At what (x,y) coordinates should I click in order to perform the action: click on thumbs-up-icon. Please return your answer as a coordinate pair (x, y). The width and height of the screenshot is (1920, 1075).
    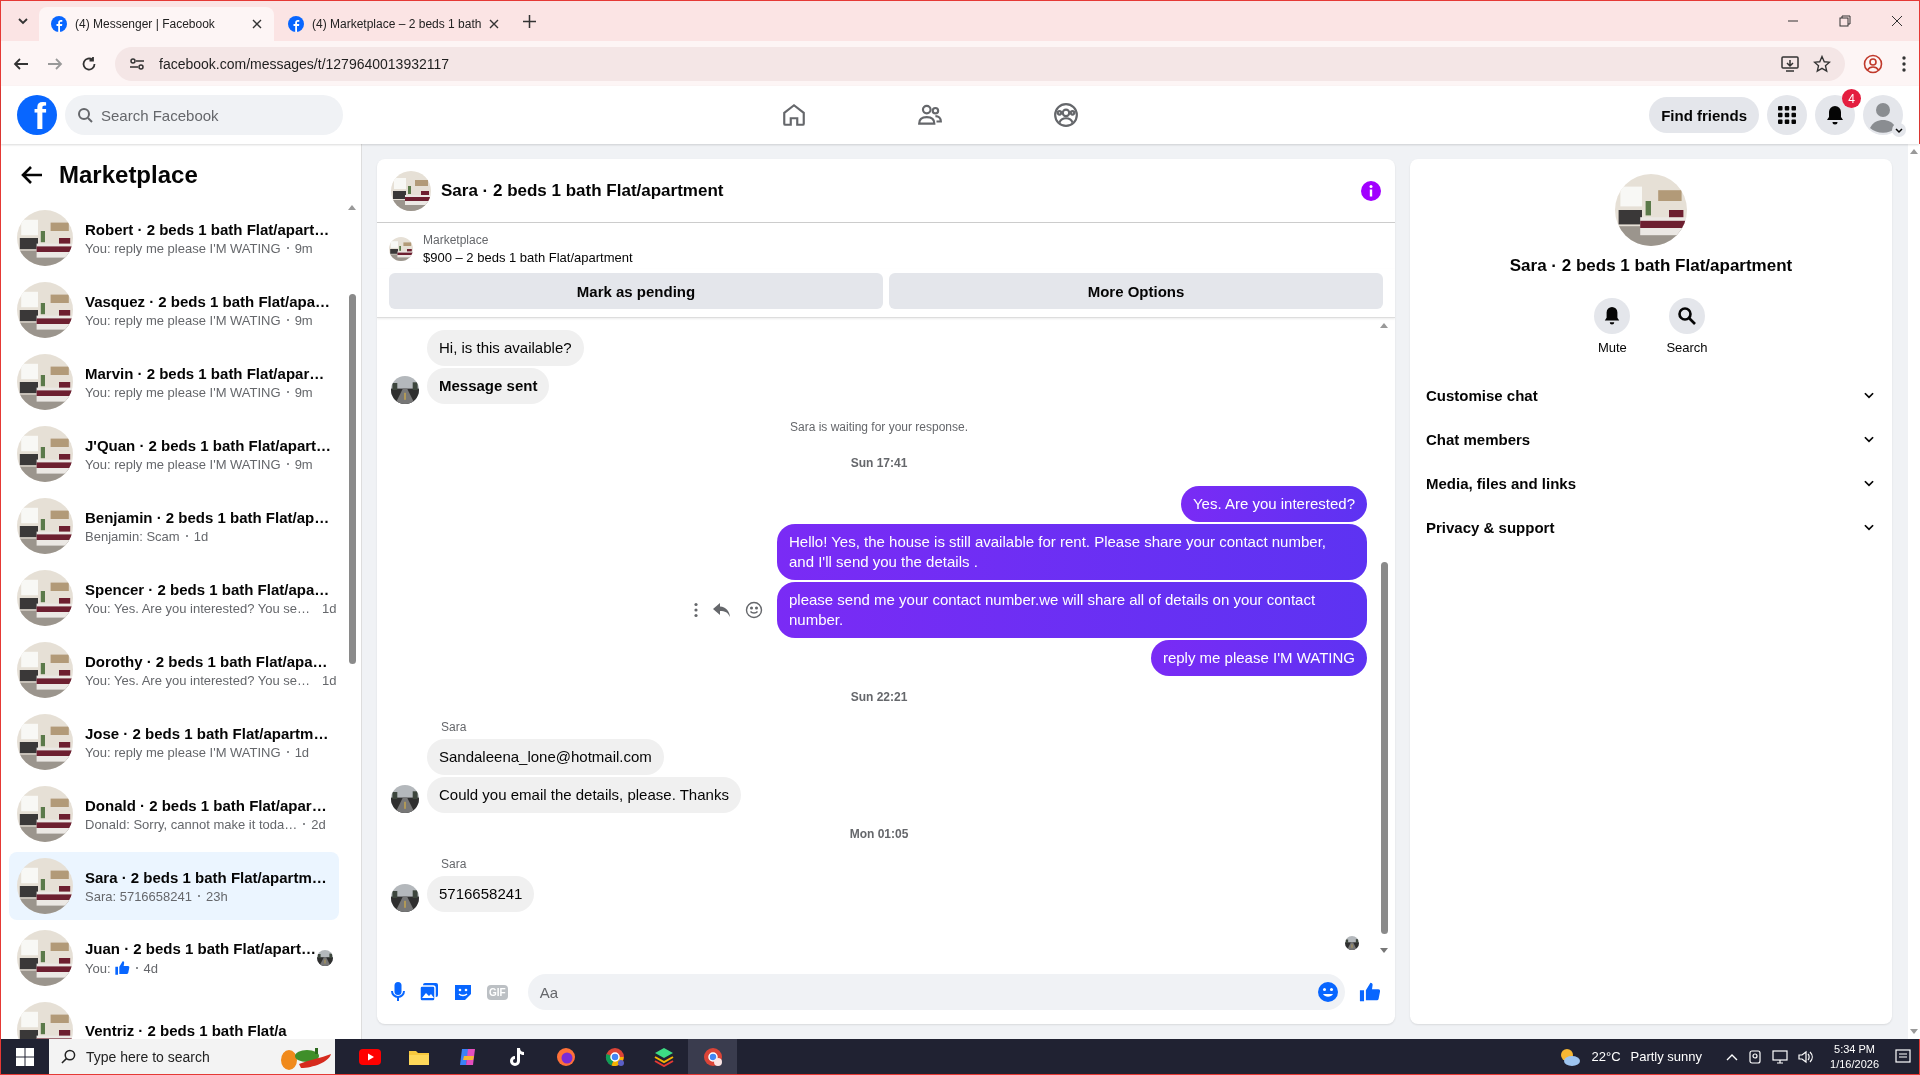
    Looking at the image, I should click on (1370, 992).